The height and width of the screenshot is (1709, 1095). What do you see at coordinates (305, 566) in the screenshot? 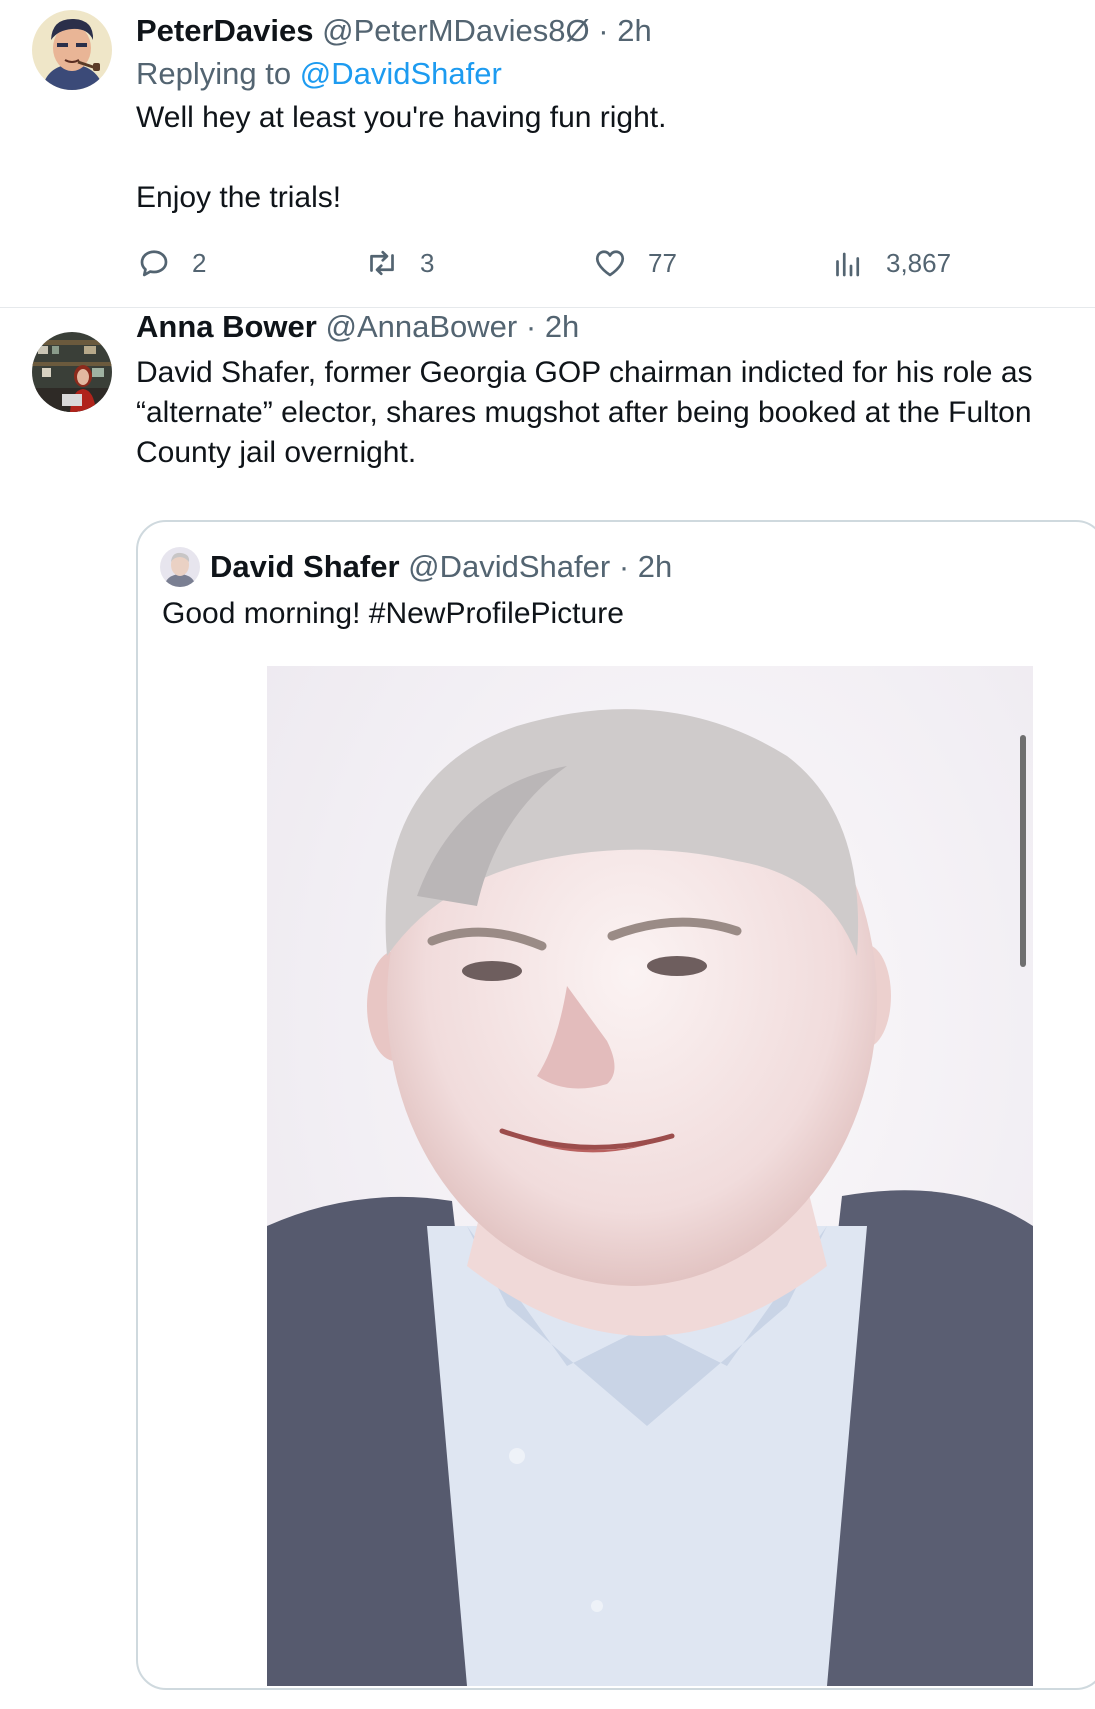
I see `quoted-display-name: David Shafer` at bounding box center [305, 566].